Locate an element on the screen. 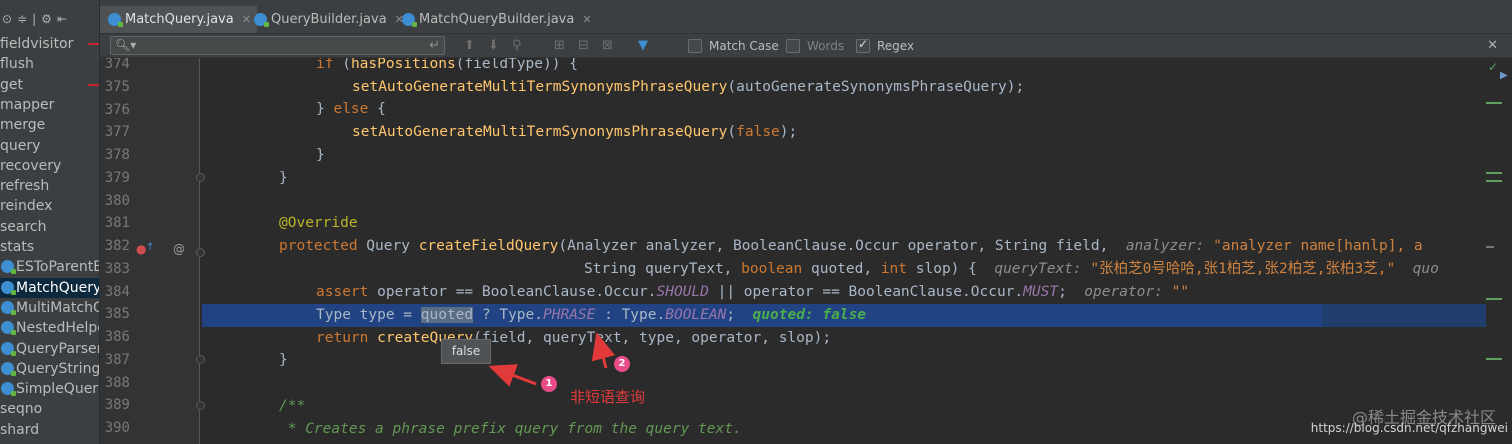  step-badge-2: 2 is located at coordinates (622, 364).